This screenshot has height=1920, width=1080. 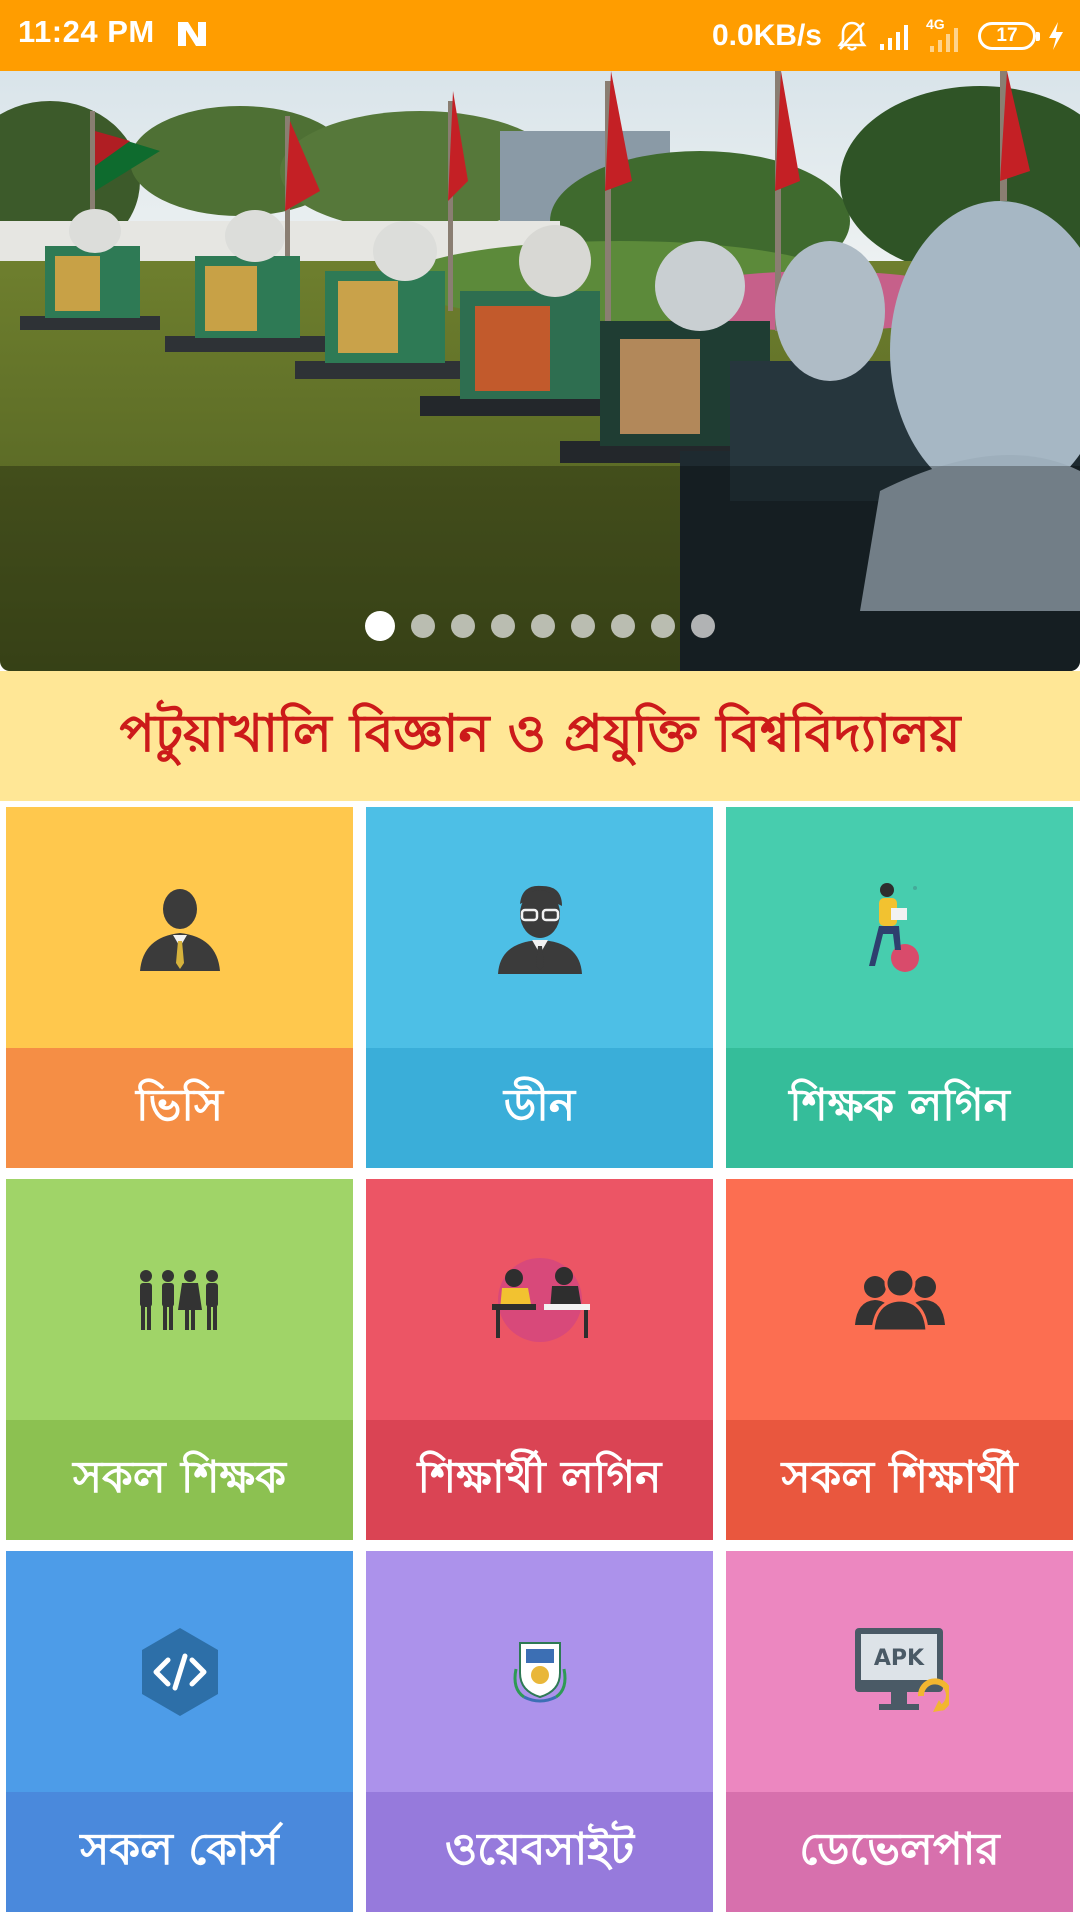 I want to click on university-logo-icon, so click(x=539, y=1671).